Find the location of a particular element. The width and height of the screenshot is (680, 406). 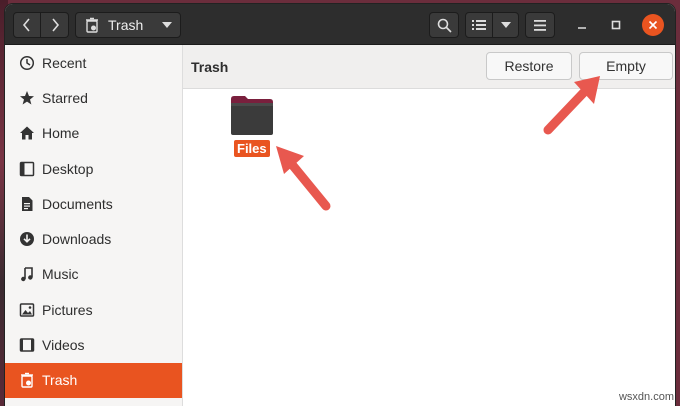

sidebar-item-videos: Videos is located at coordinates (93, 344).